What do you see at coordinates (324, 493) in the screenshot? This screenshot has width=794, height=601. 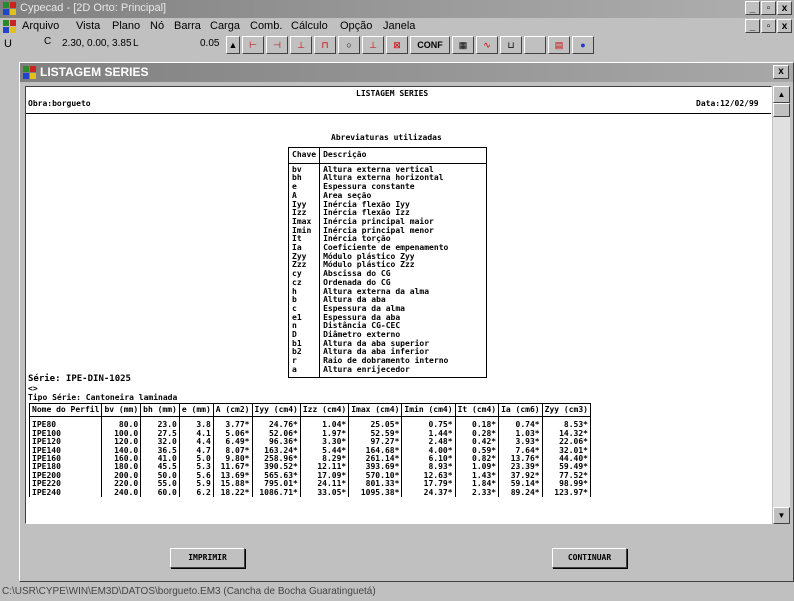 I see `value-cell: 33.05*` at bounding box center [324, 493].